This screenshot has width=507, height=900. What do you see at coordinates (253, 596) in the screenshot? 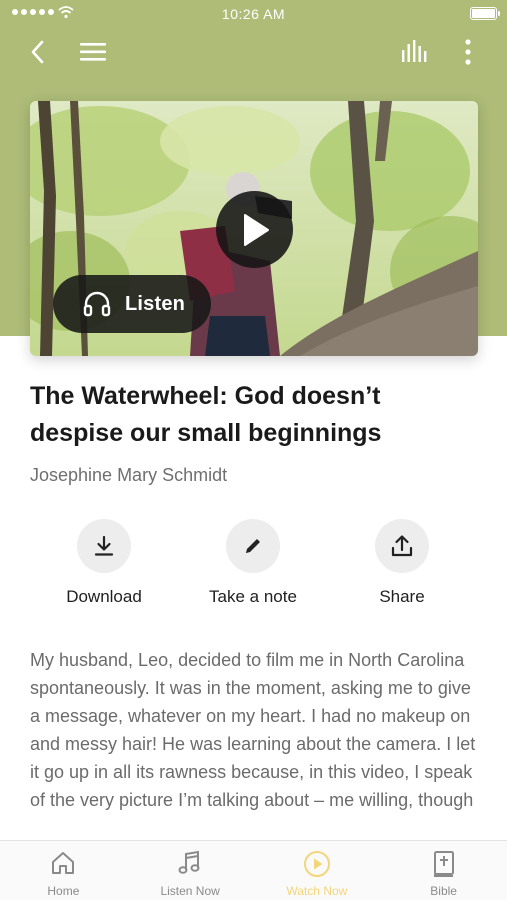
I see `take-note-label: Take a note` at bounding box center [253, 596].